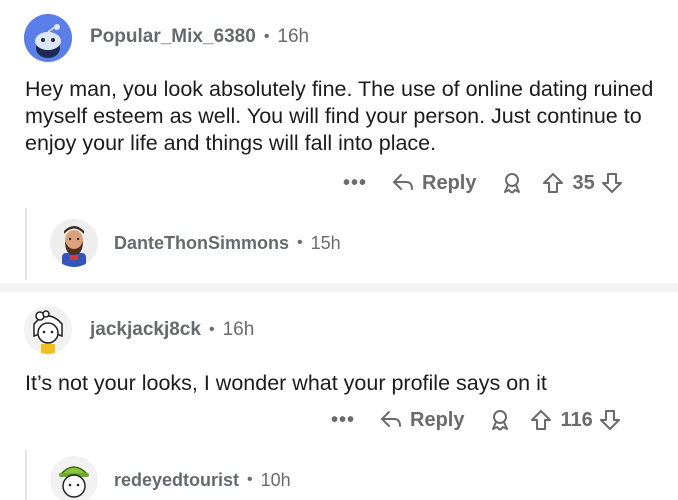 Image resolution: width=678 pixels, height=500 pixels. I want to click on comment-meta: jackjackj8ck • 16h, so click(172, 330).